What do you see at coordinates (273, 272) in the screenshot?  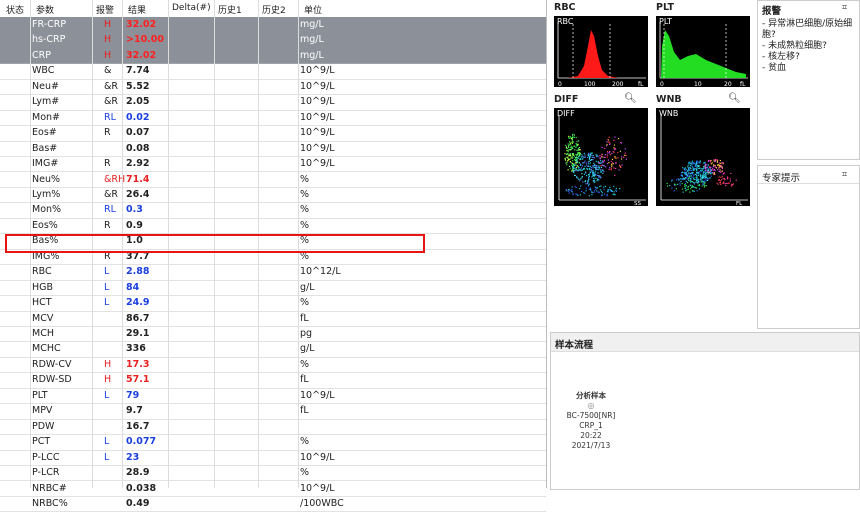 I see `table-row: RBC L 2.88 10^12/L` at bounding box center [273, 272].